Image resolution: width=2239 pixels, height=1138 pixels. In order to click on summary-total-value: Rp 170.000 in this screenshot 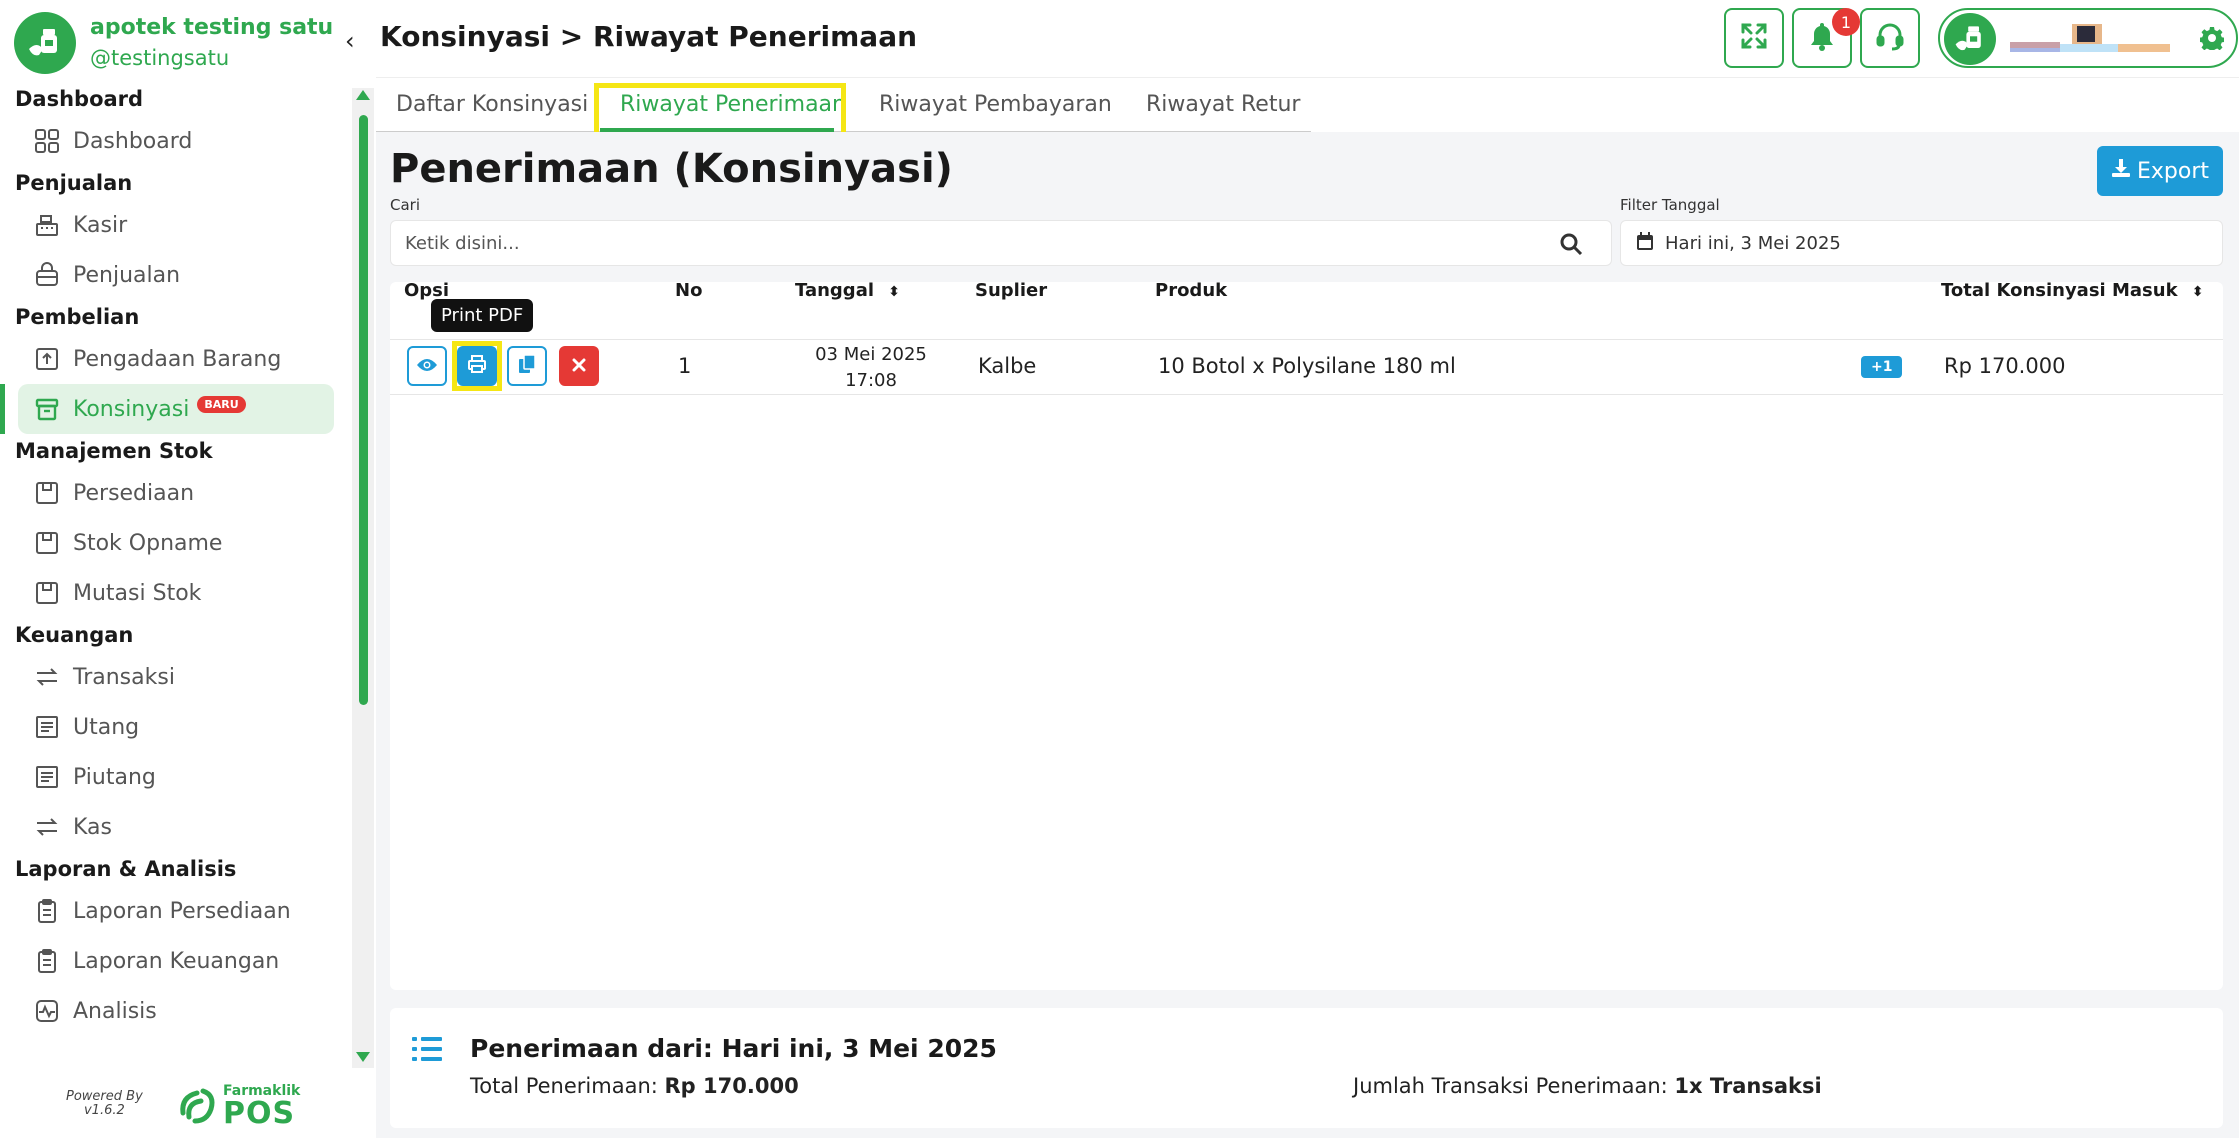, I will do `click(731, 1086)`.